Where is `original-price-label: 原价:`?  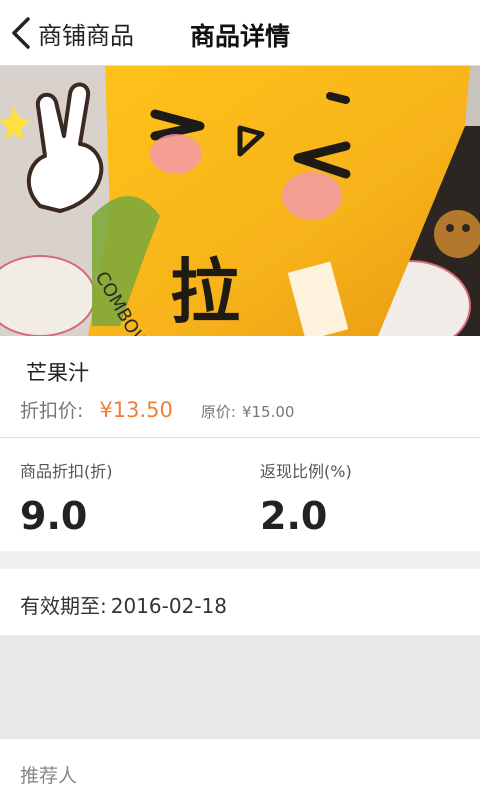
original-price-label: 原价: is located at coordinates (218, 412).